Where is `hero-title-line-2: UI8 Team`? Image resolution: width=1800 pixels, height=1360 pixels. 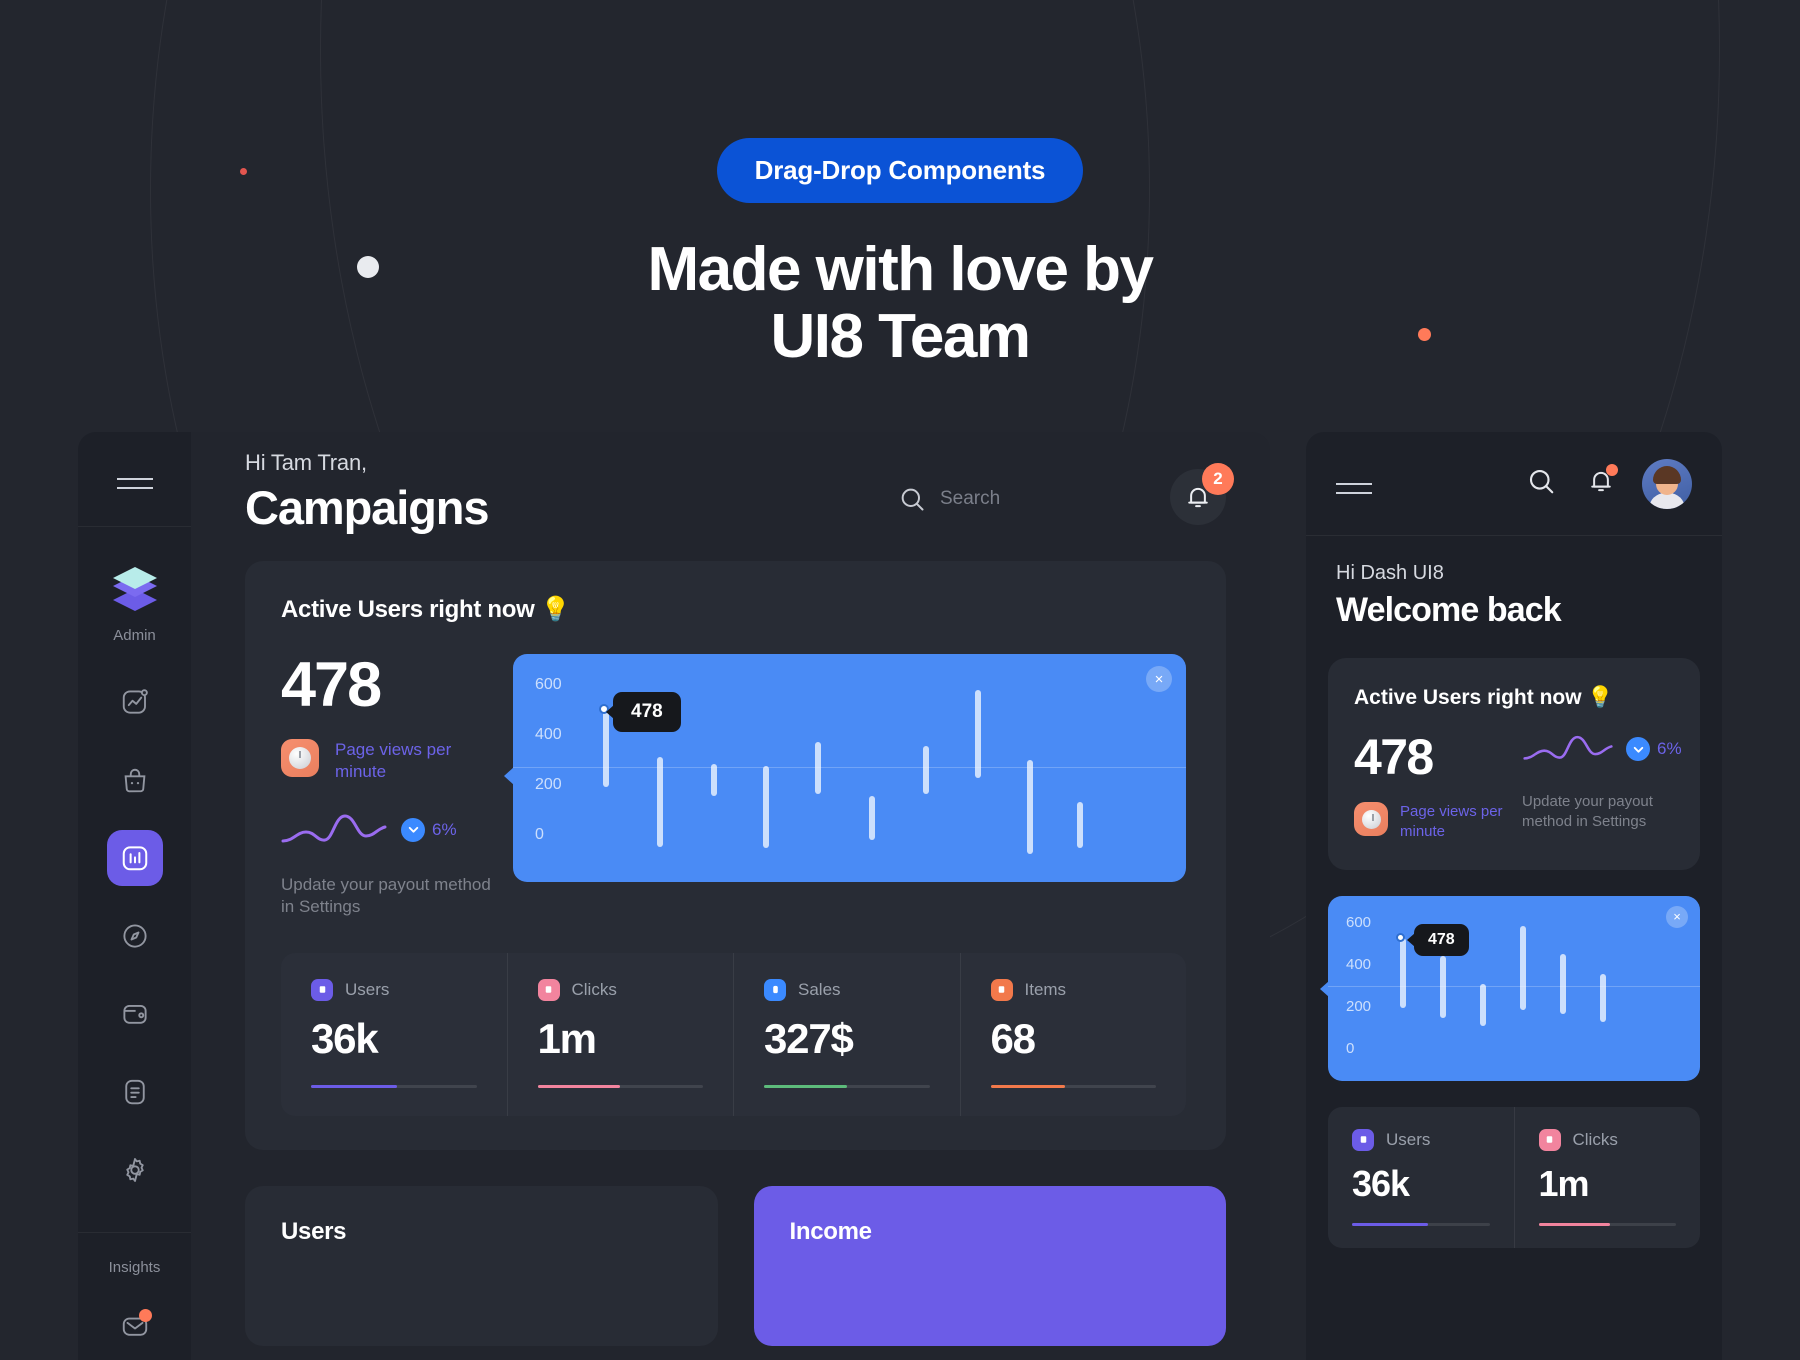
hero-title-line-2: UI8 Team is located at coordinates (900, 336).